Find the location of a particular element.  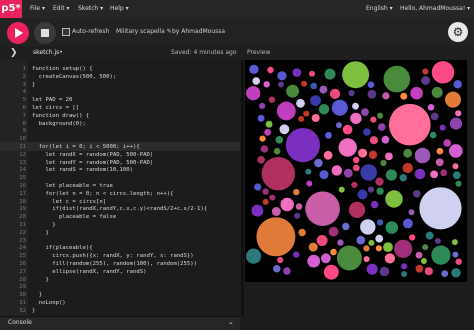

sketch-title: Military scapella ✎ is located at coordinates (144, 31).